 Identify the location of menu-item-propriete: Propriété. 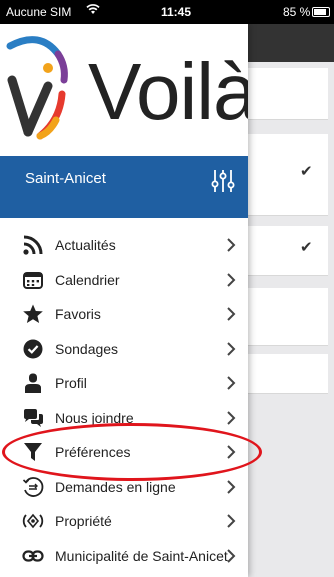
(124, 521).